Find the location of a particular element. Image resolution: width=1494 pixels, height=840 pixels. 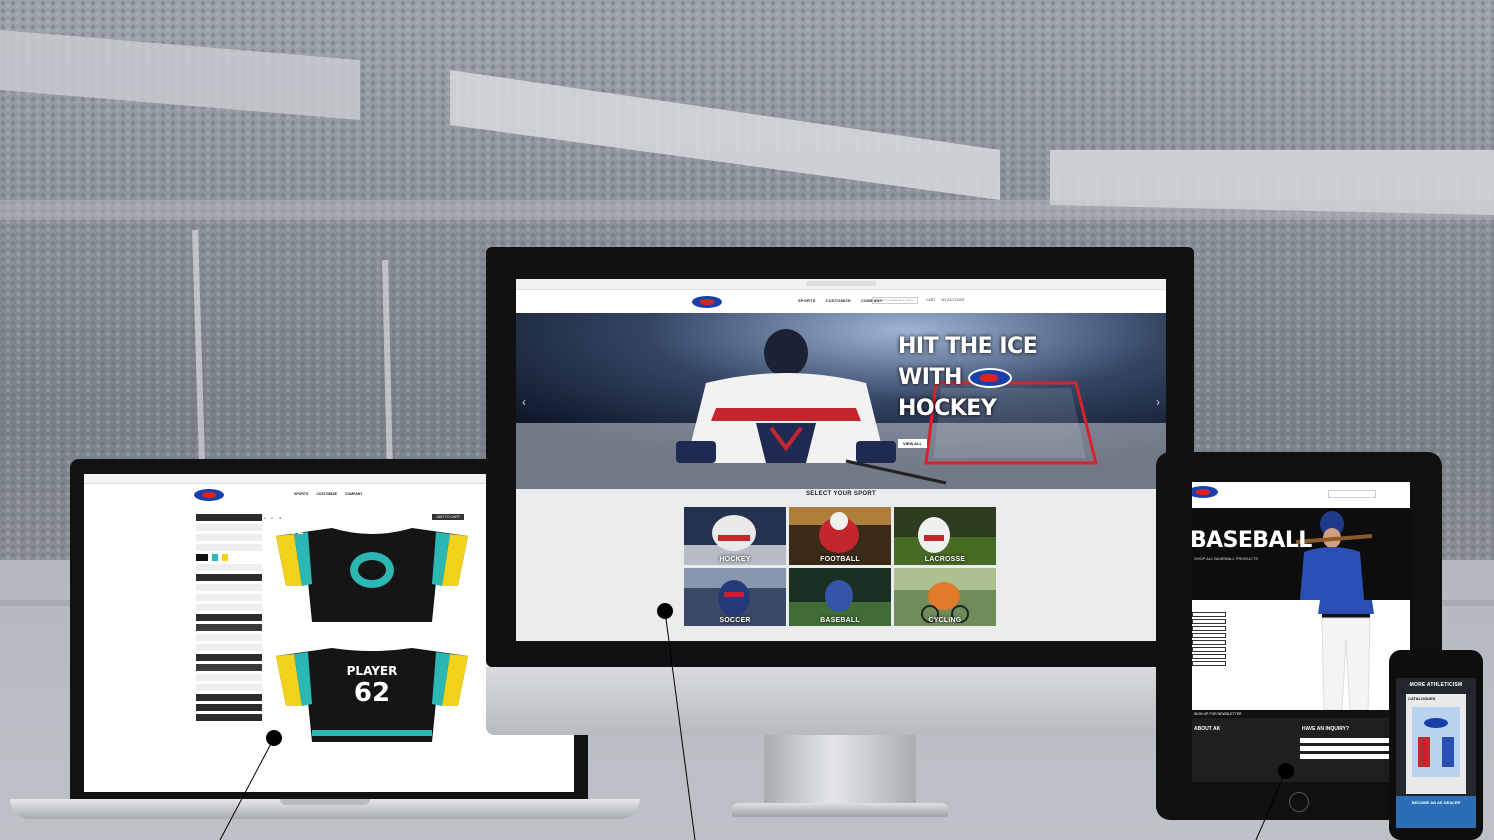

cart-link: CART is located at coordinates (930, 300).